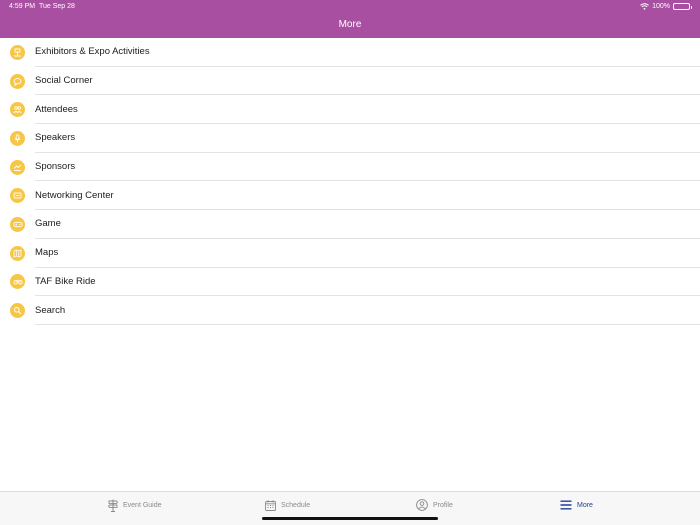 This screenshot has height=525, width=700. I want to click on search-icon, so click(17, 311).